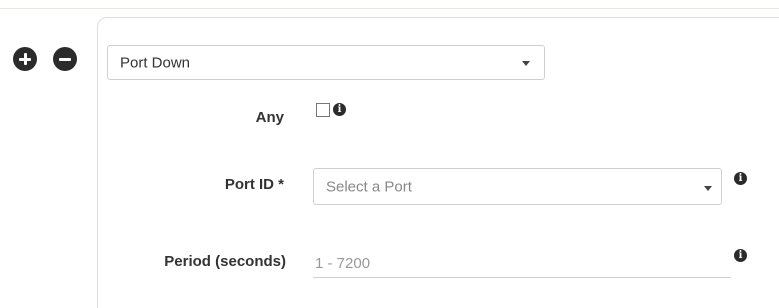 The image size is (779, 308). Describe the element at coordinates (269, 117) in the screenshot. I see `any-label: Any` at that location.